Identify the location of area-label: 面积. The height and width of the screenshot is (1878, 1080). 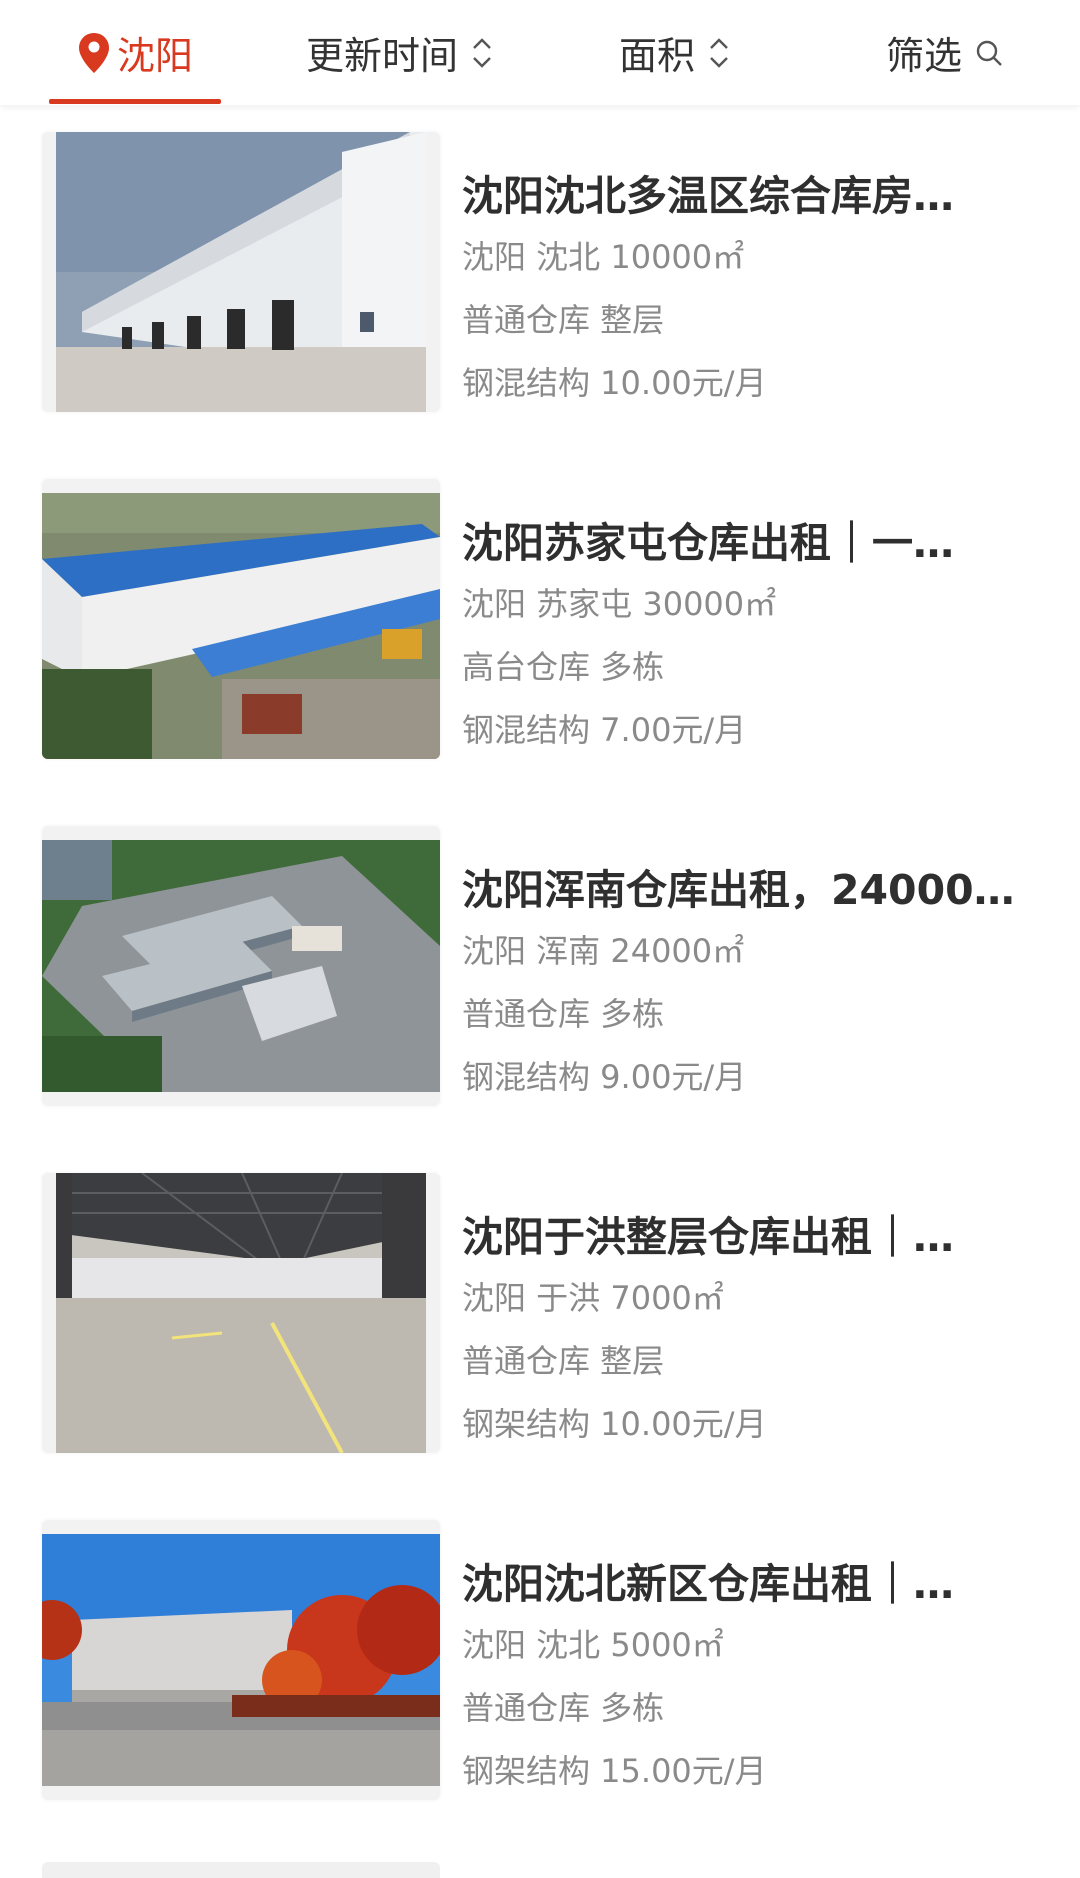
(656, 56).